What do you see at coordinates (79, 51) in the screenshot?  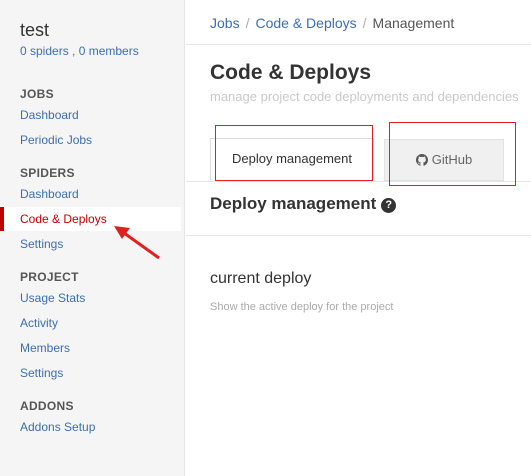 I see `project-meta: 0 spiders , 0 members` at bounding box center [79, 51].